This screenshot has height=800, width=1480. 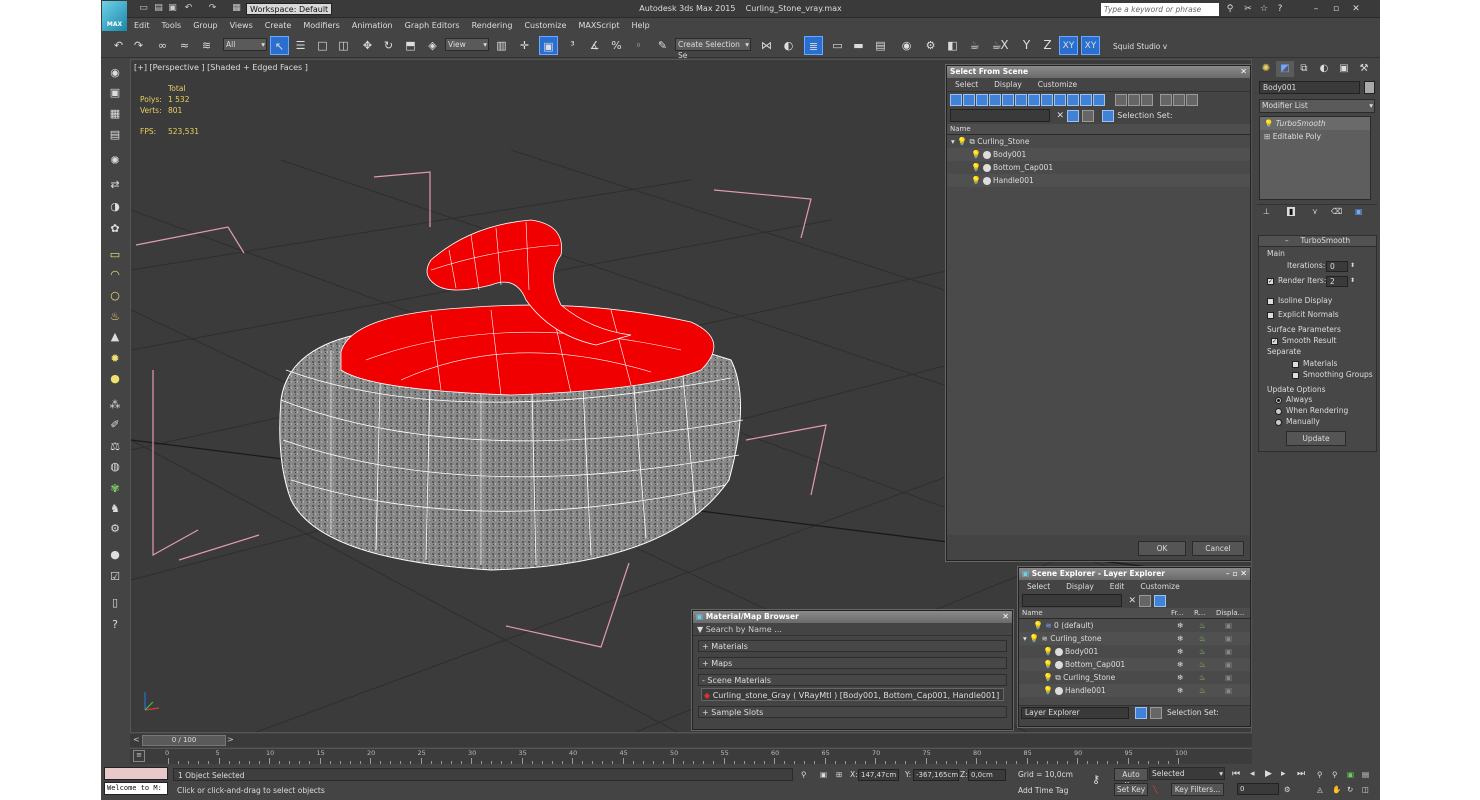 What do you see at coordinates (545, 25) in the screenshot?
I see `menu-customize: Customize` at bounding box center [545, 25].